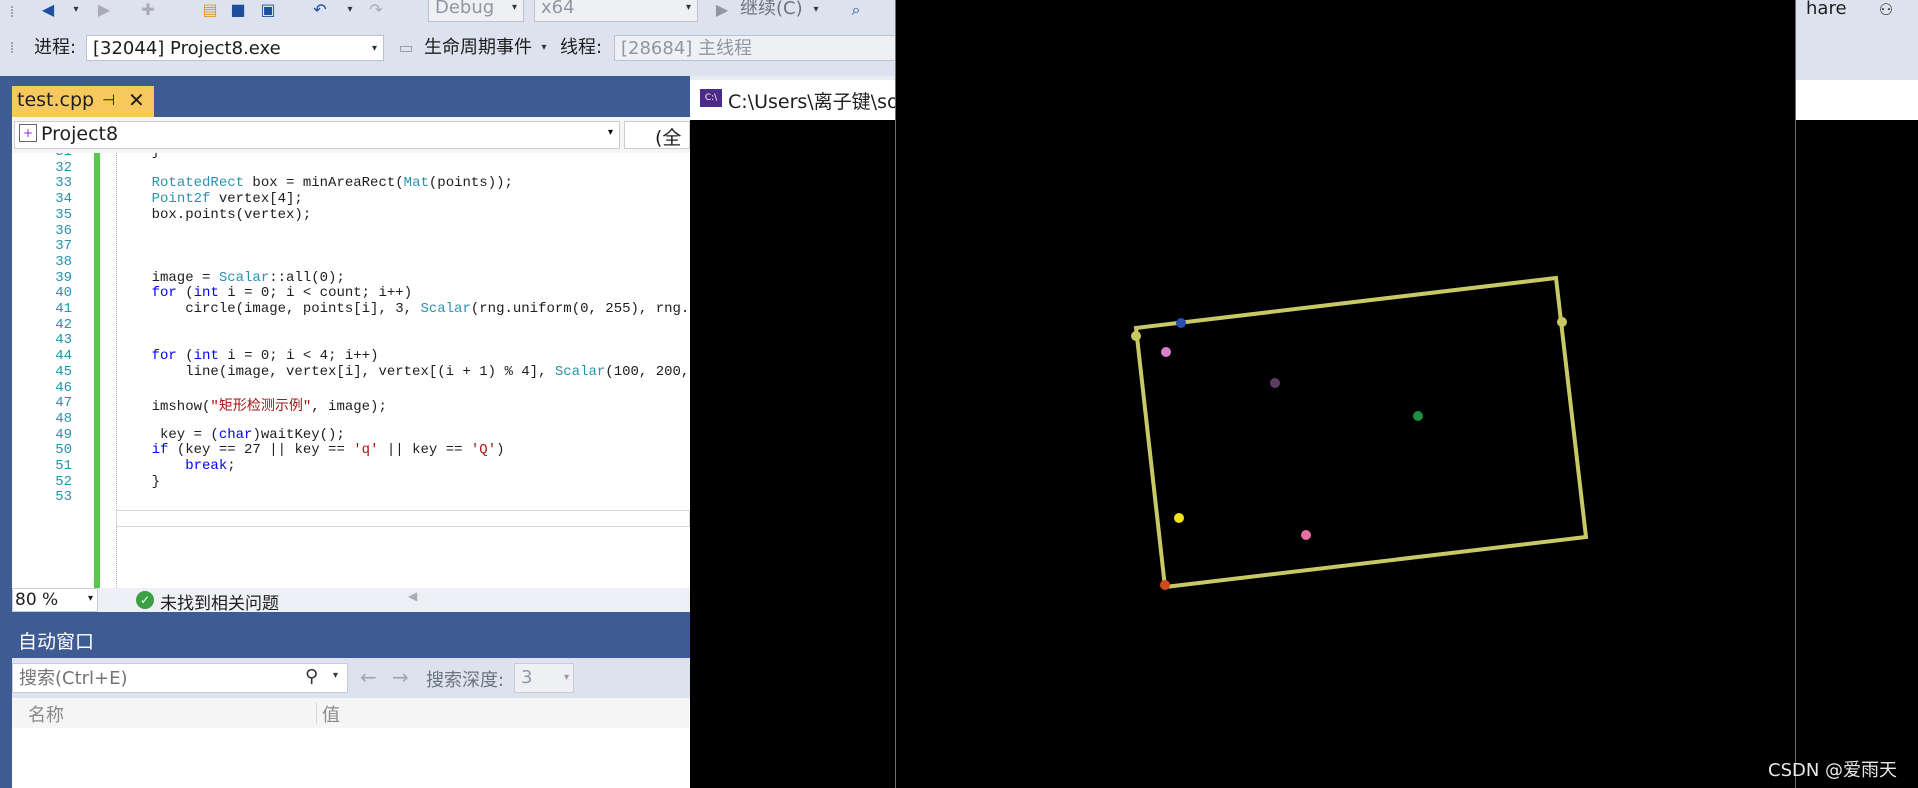  I want to click on column-name: 名称, so click(46, 714).